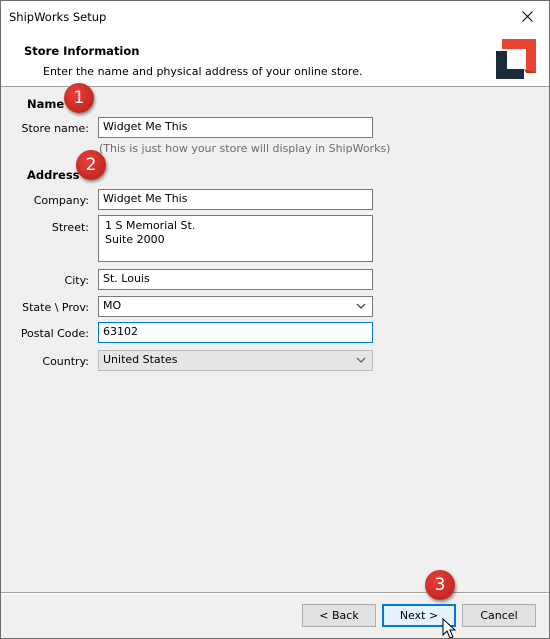  I want to click on cancel-button: Cancel, so click(499, 615).